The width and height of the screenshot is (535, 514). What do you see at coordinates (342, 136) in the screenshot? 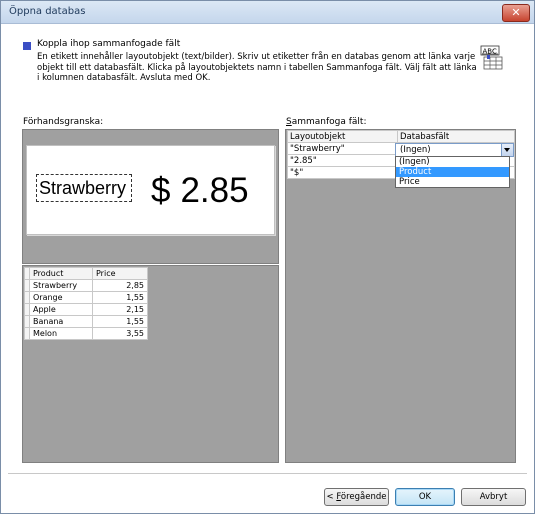
I see `column-header-layout-object: Layoutobjekt` at bounding box center [342, 136].